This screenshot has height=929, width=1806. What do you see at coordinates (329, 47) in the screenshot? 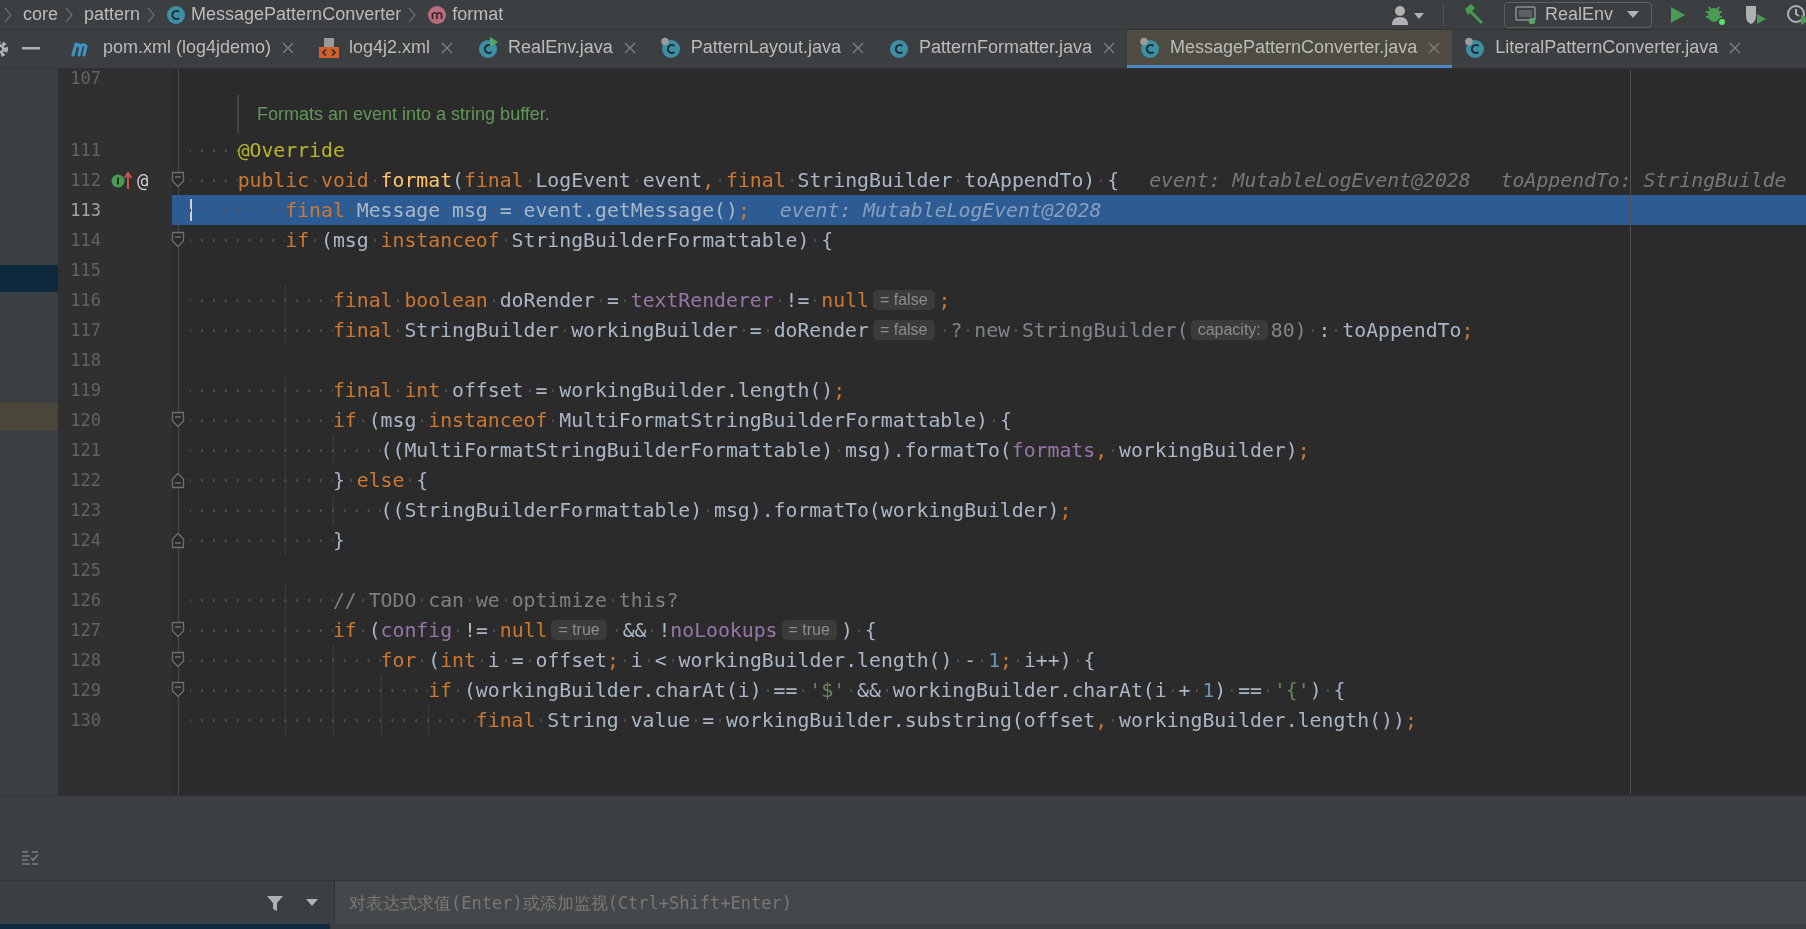
I see `xml-file-icon` at bounding box center [329, 47].